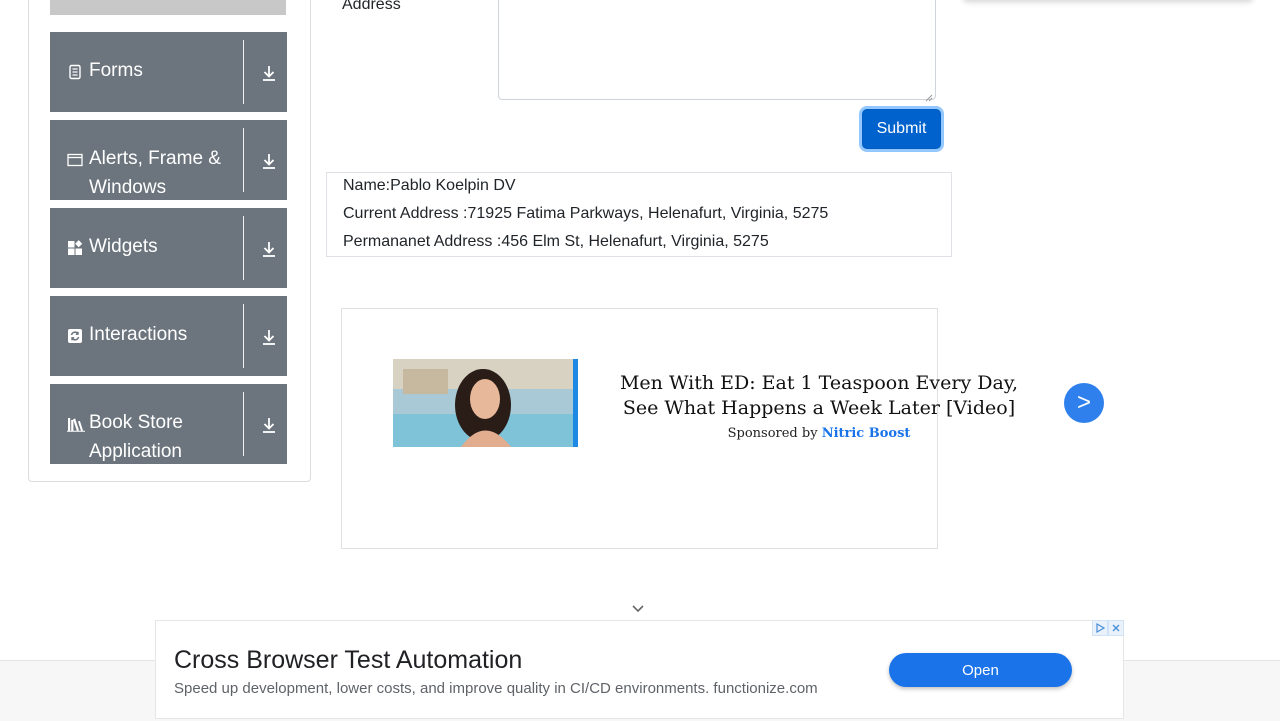 The height and width of the screenshot is (721, 1280). What do you see at coordinates (1100, 628) in the screenshot?
I see `adchoices-icon` at bounding box center [1100, 628].